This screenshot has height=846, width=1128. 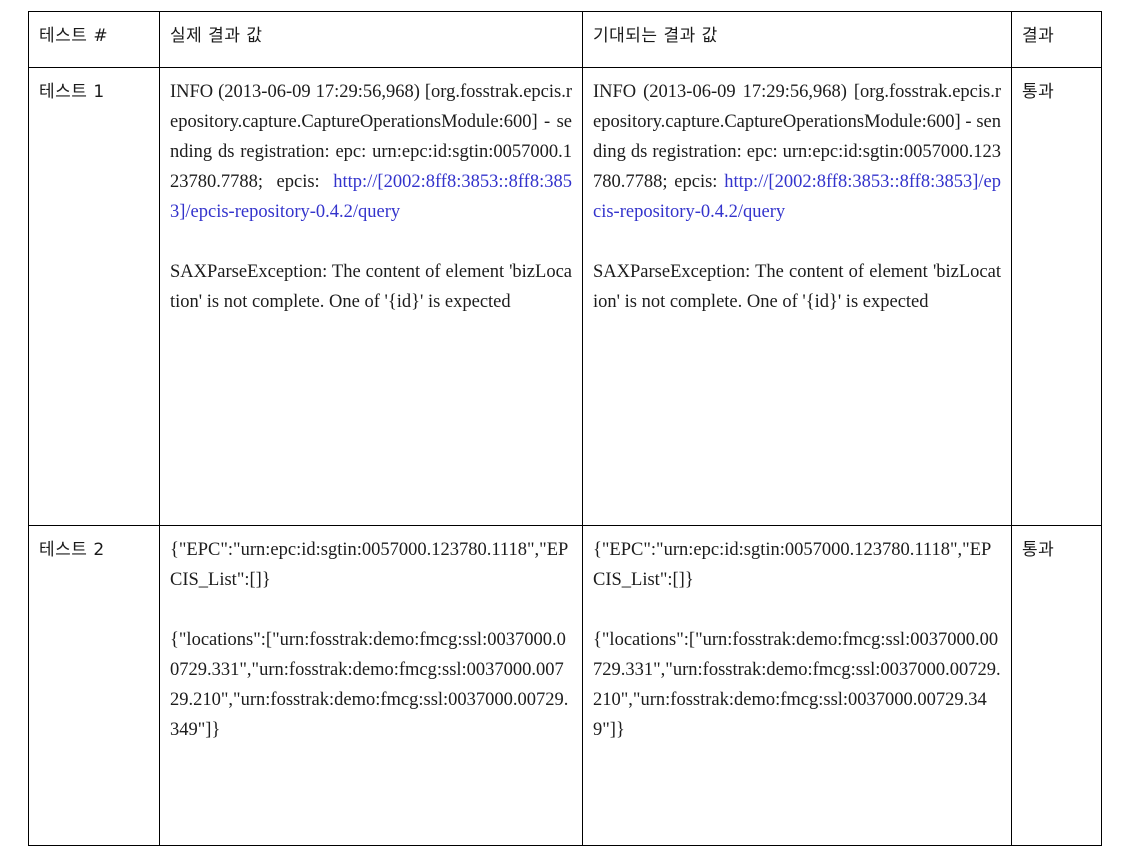 I want to click on cell-test-number-1: 테스트 1, so click(x=94, y=296).